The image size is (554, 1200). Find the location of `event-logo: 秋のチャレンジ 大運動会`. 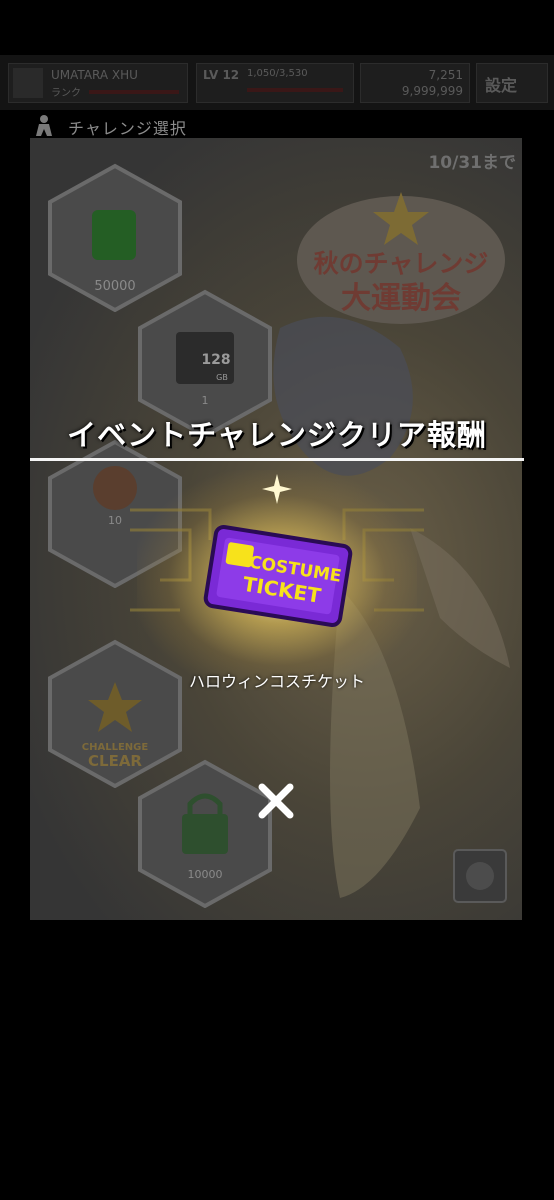

event-logo: 秋のチャレンジ 大運動会 is located at coordinates (401, 258).